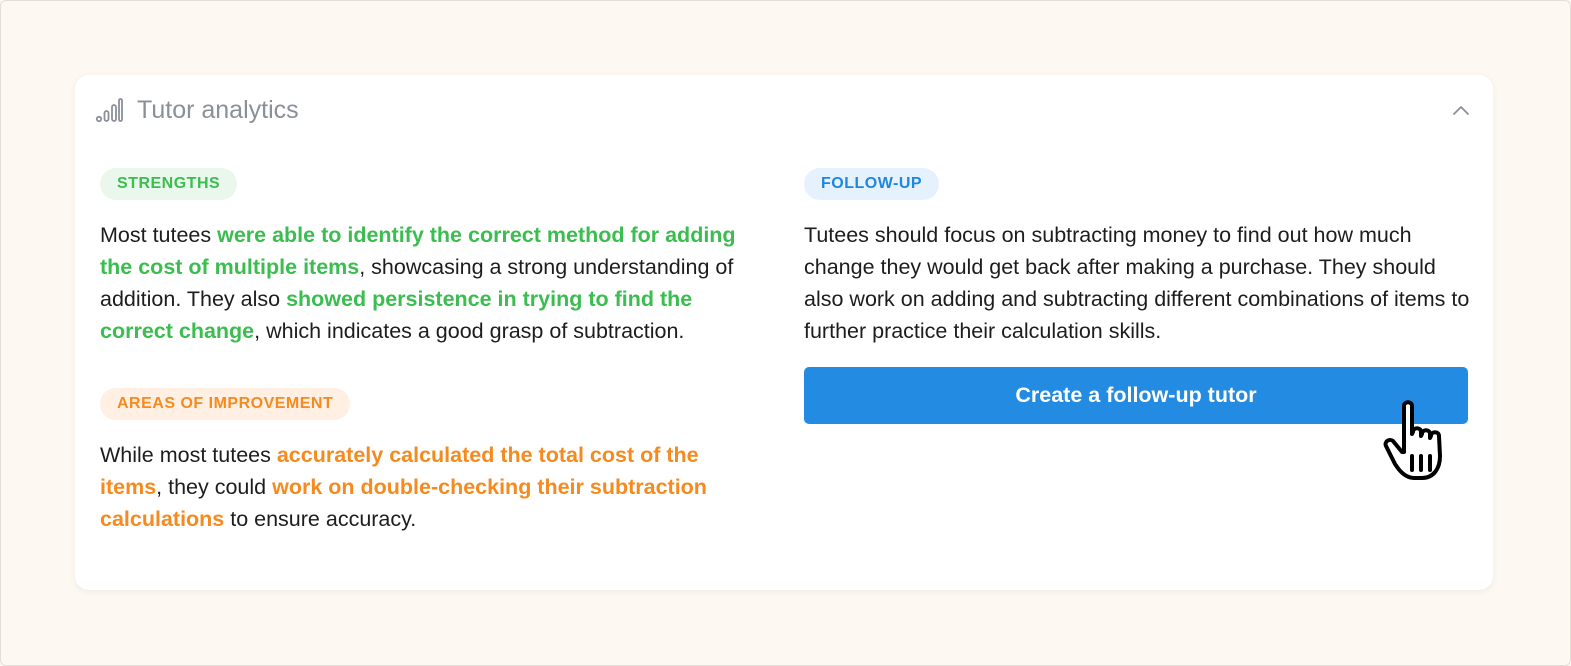  What do you see at coordinates (169, 184) in the screenshot?
I see `strengths-badge: STRENGTHS` at bounding box center [169, 184].